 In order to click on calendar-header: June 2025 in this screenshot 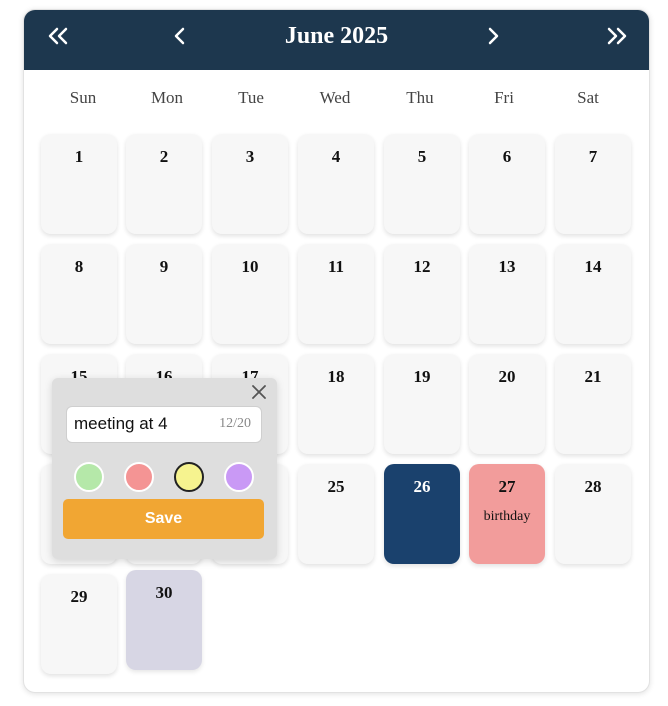, I will do `click(336, 40)`.